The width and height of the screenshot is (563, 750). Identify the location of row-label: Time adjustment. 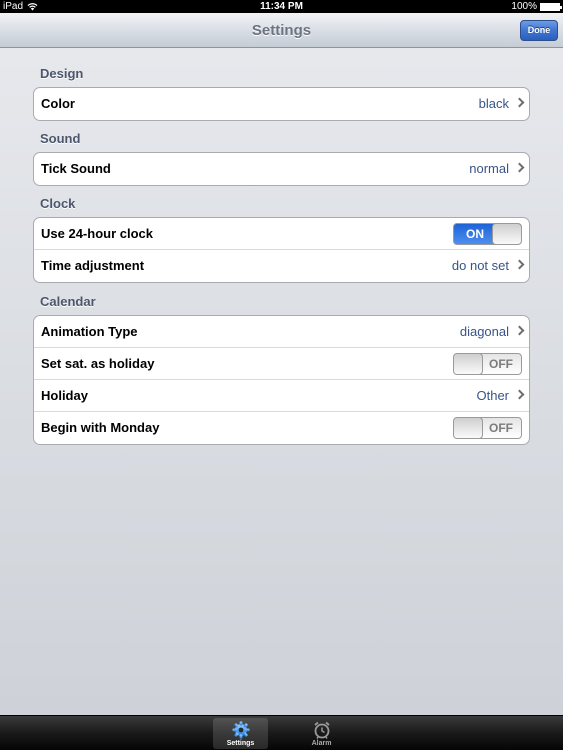
(93, 265).